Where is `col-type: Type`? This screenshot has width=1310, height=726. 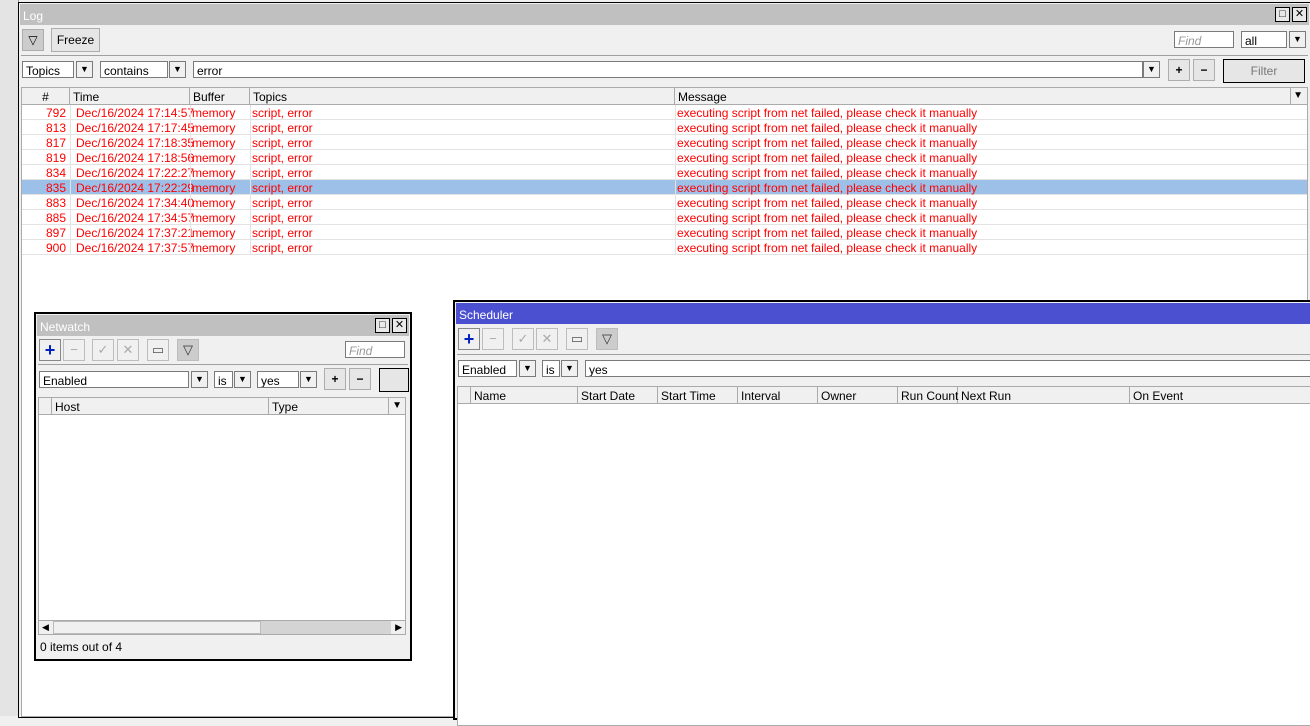
col-type: Type is located at coordinates (329, 406).